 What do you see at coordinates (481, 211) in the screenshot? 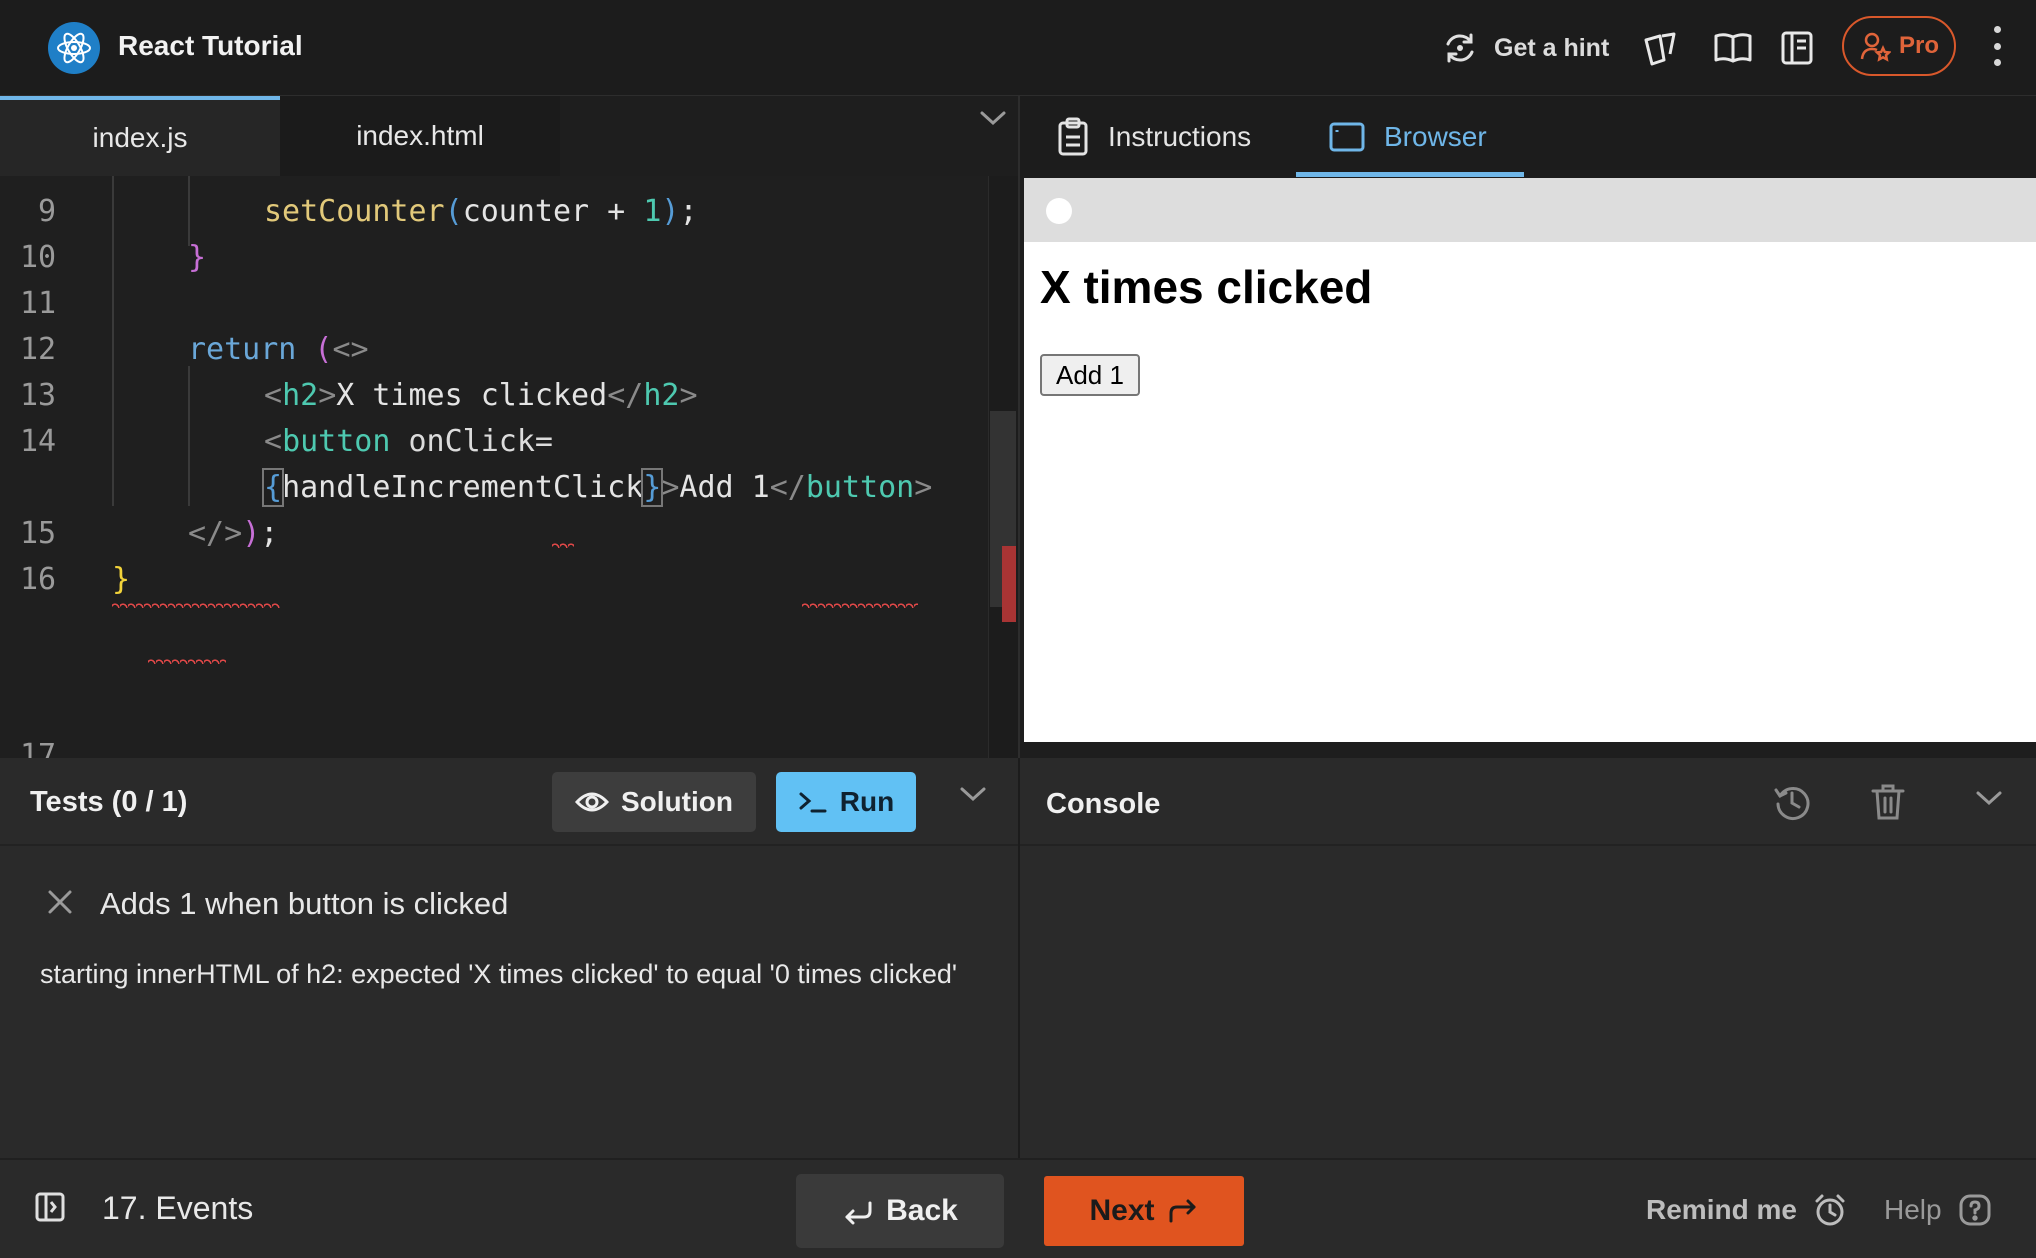
I see `code-line: setCounter(counter + 1);` at bounding box center [481, 211].